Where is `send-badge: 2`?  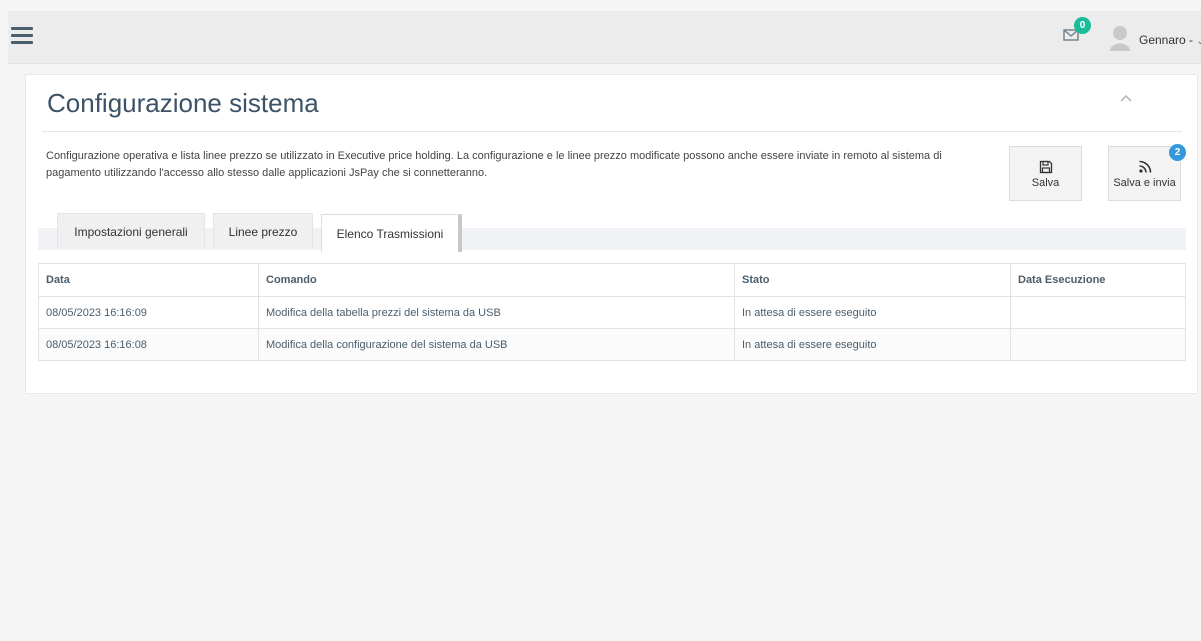
send-badge: 2 is located at coordinates (1177, 152).